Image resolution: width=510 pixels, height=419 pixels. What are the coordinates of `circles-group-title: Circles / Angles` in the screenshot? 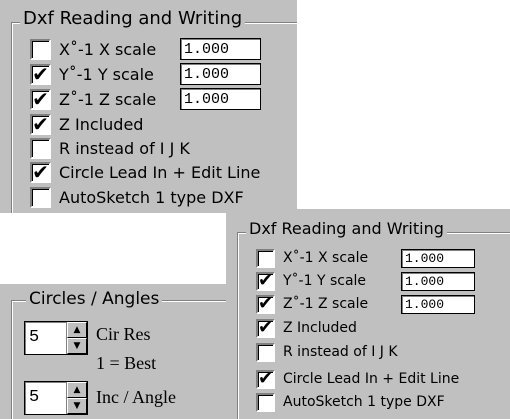 It's located at (94, 299).